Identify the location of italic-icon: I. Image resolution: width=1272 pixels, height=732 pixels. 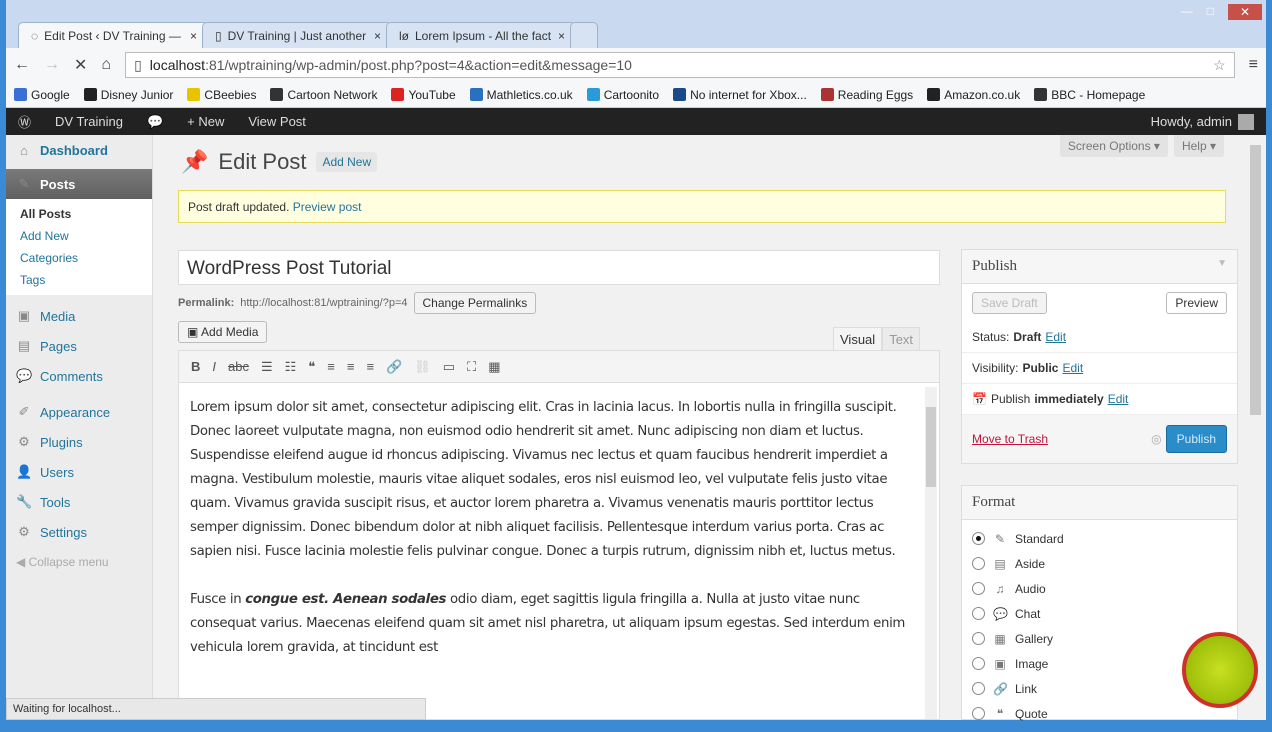
(214, 366).